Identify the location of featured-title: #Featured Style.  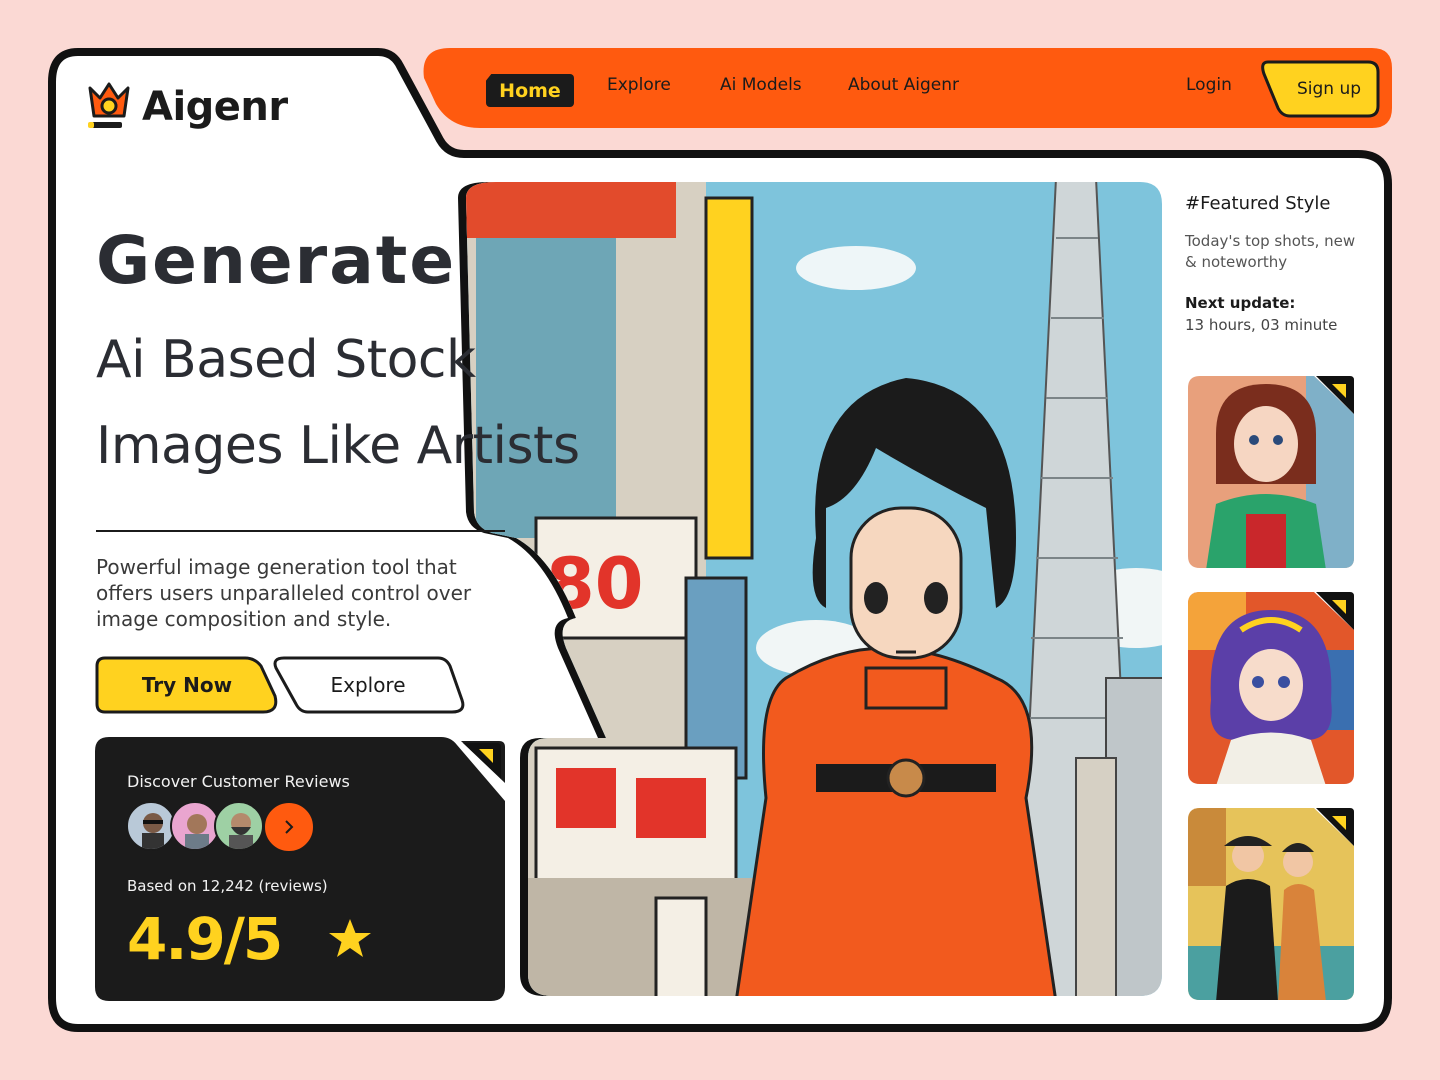
(1258, 203).